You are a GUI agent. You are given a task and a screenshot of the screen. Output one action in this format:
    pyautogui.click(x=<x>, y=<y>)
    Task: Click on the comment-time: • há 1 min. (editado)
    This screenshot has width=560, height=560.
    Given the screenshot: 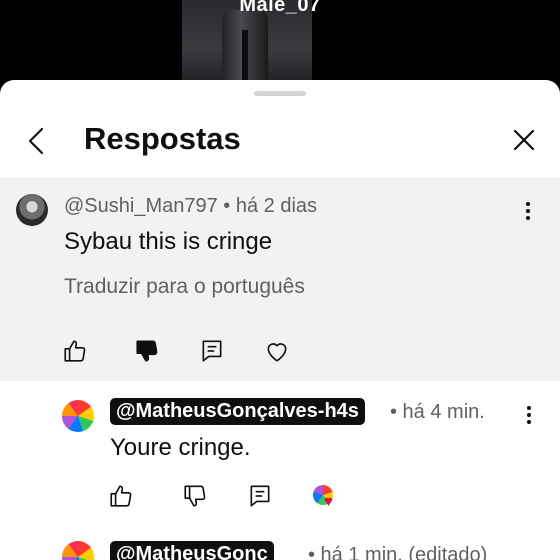 What is the action you would take?
    pyautogui.click(x=398, y=552)
    